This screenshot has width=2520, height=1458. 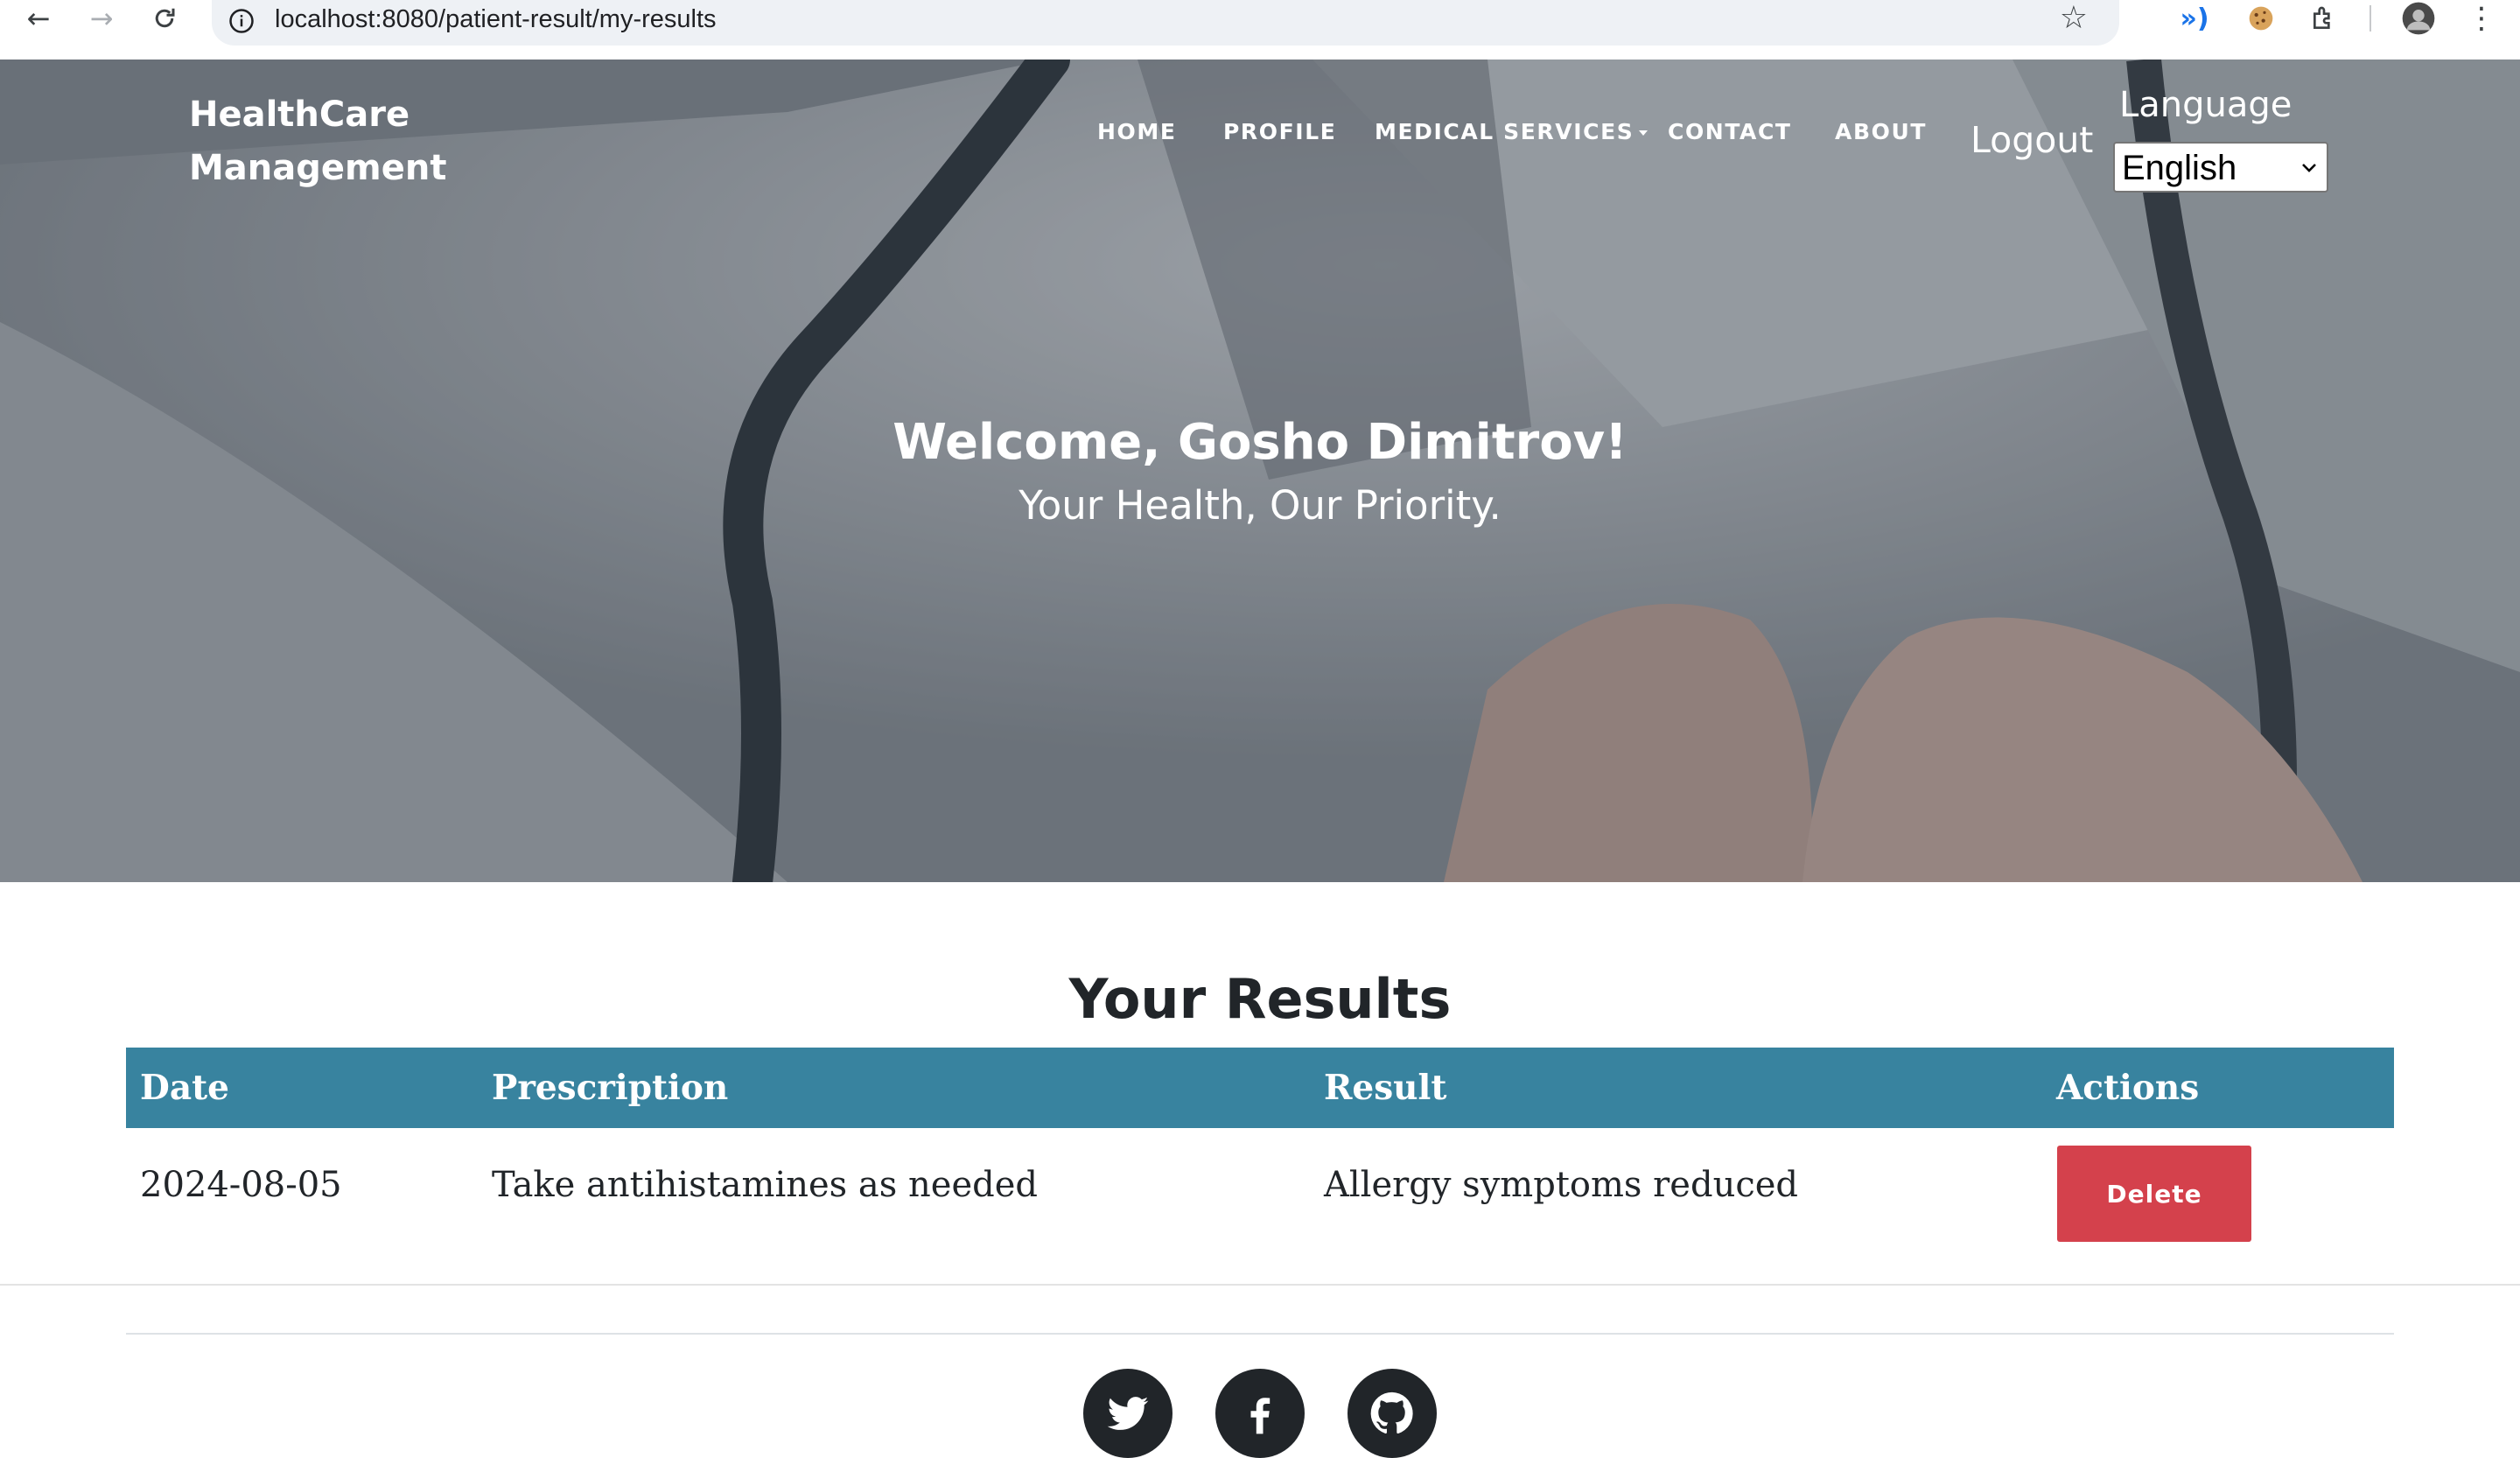 I want to click on reload-icon, so click(x=164, y=18).